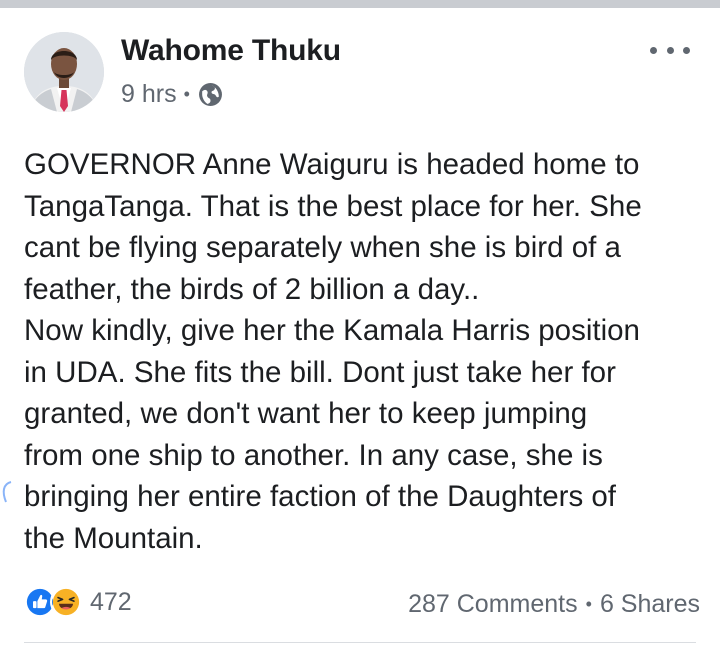 This screenshot has width=720, height=652. I want to click on avatar-photo, so click(64, 72).